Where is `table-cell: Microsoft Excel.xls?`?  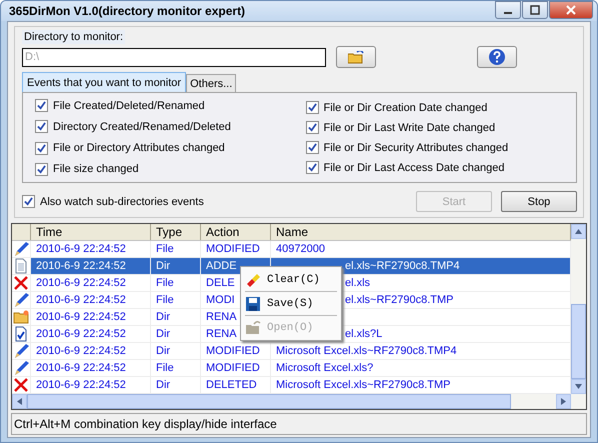 table-cell: Microsoft Excel.xls? is located at coordinates (325, 368).